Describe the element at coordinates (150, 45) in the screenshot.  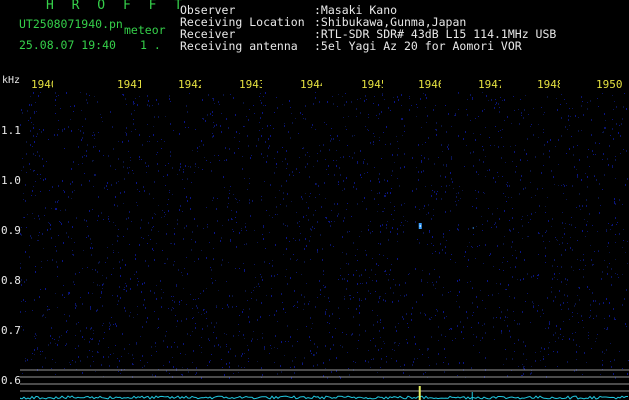
I see `count-label: 1 .` at that location.